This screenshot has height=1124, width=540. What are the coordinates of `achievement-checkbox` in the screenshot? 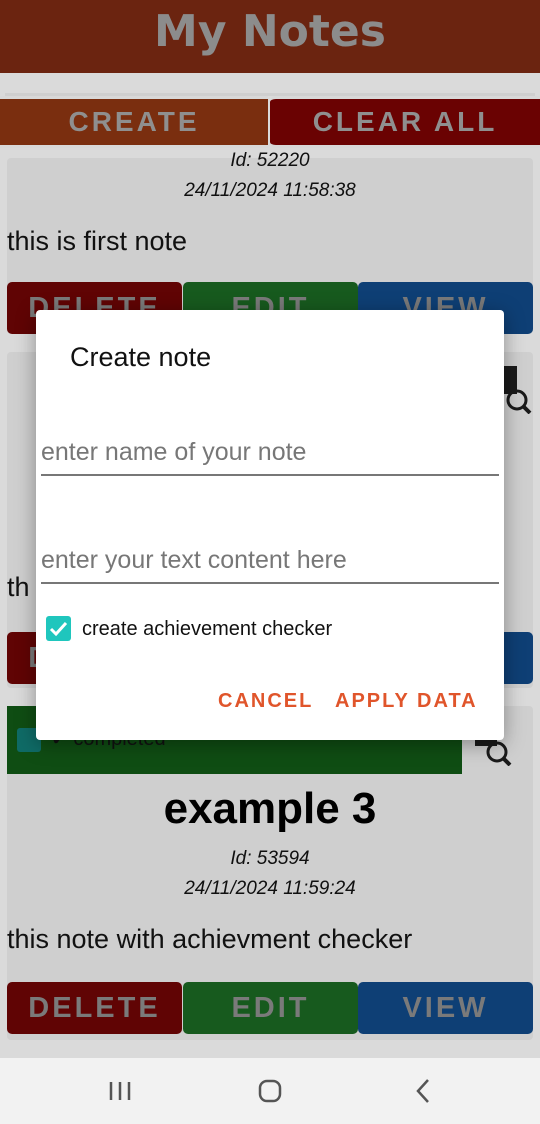 It's located at (58, 628).